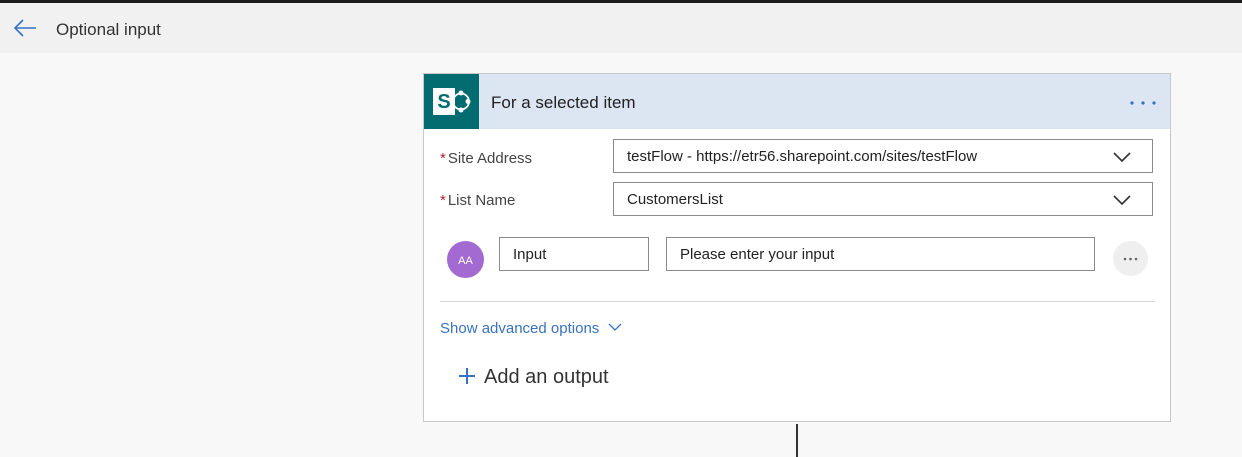  Describe the element at coordinates (880, 254) in the screenshot. I see `input-prompt-field` at that location.